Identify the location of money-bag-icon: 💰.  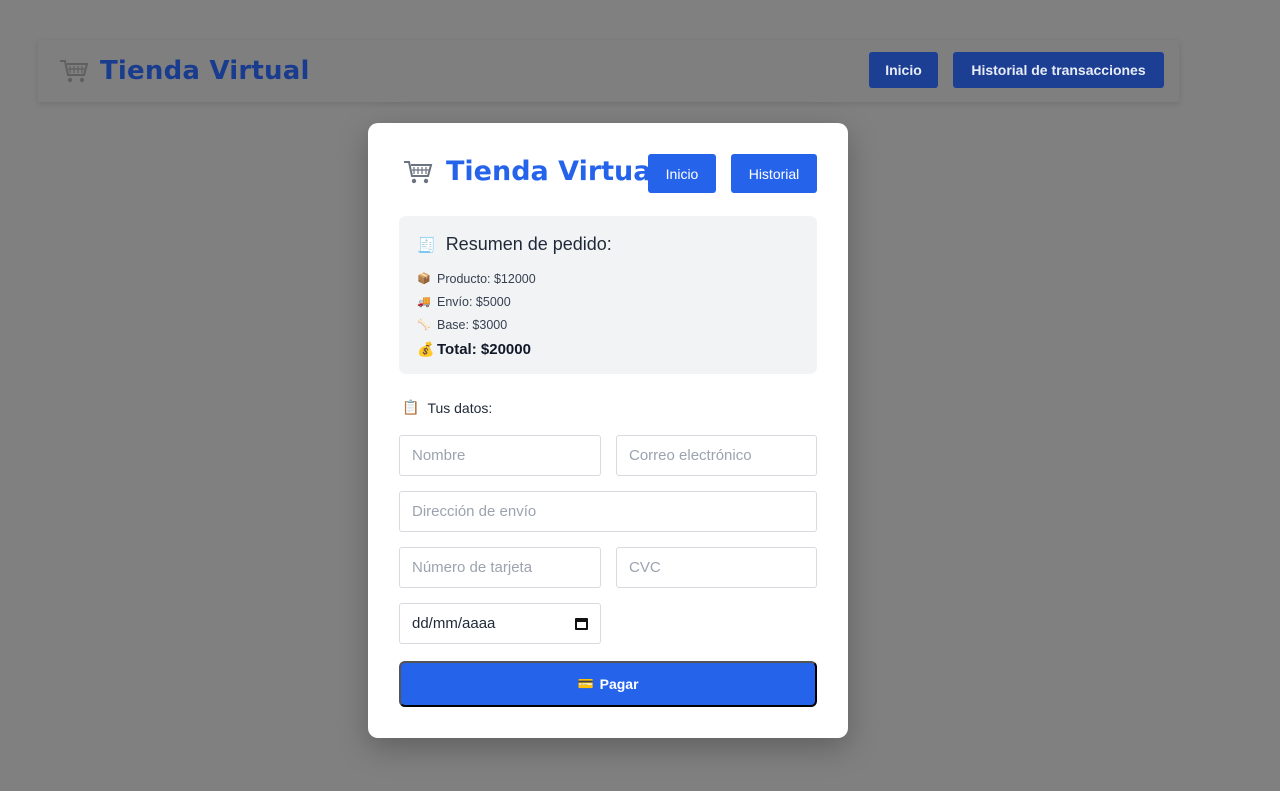
(426, 349).